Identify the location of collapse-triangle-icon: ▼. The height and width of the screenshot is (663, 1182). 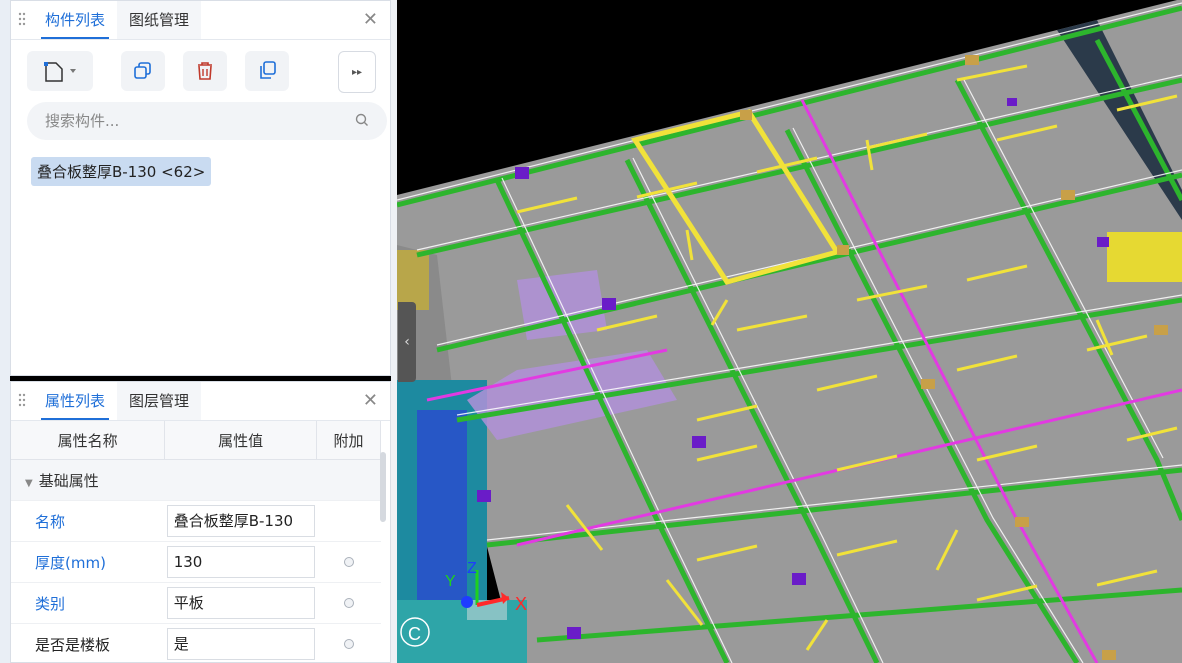
(29, 483).